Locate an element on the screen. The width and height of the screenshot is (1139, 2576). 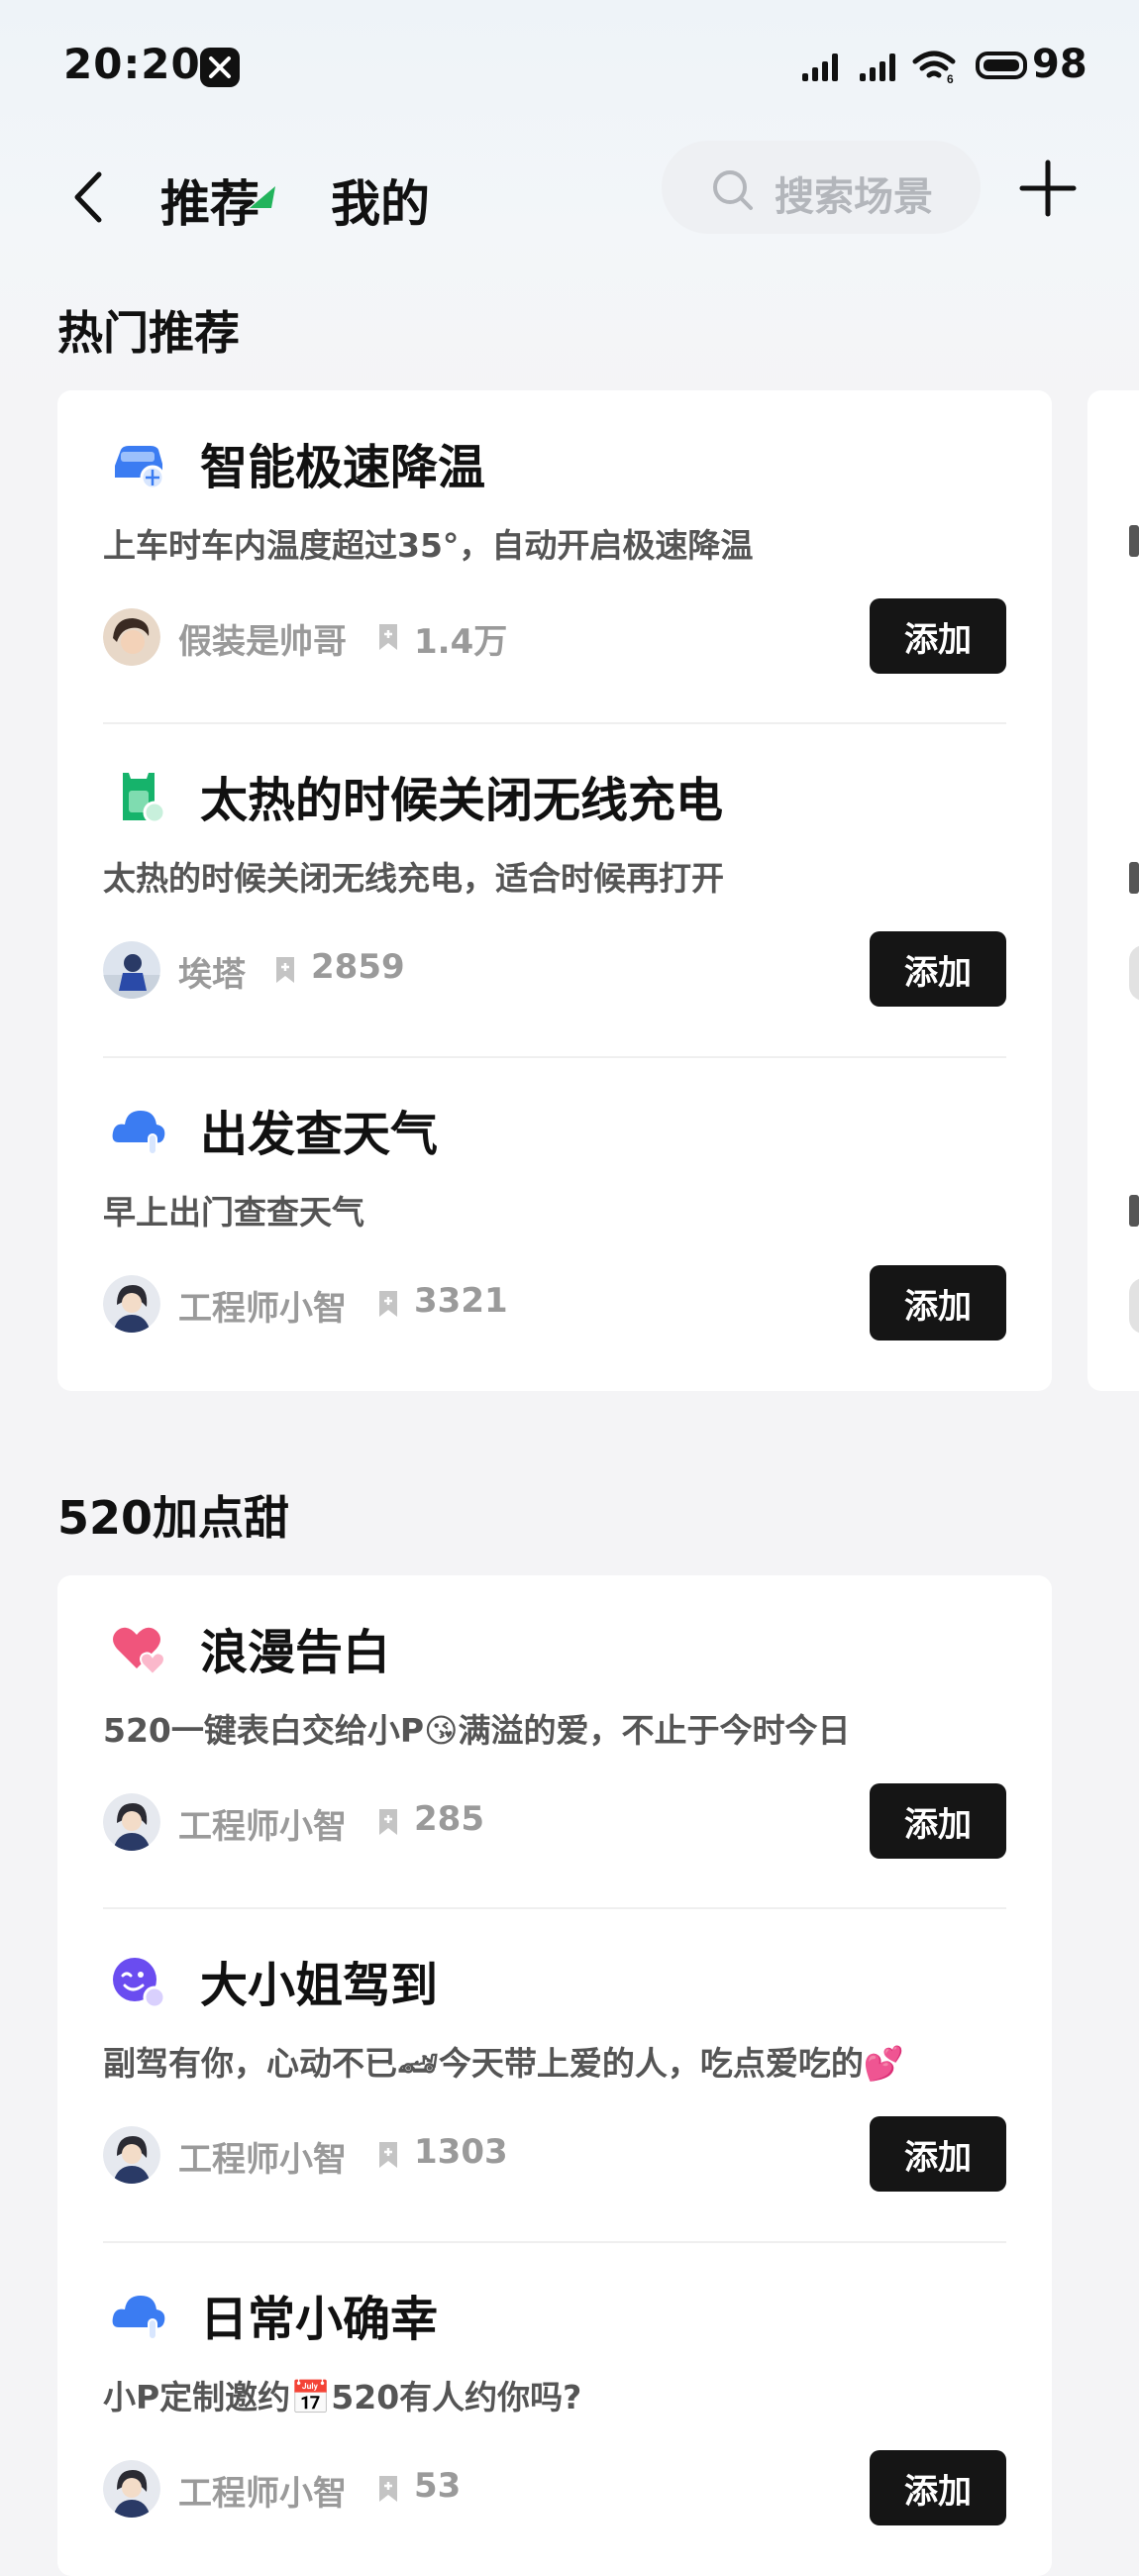
charger-icon is located at coordinates (144, 799).